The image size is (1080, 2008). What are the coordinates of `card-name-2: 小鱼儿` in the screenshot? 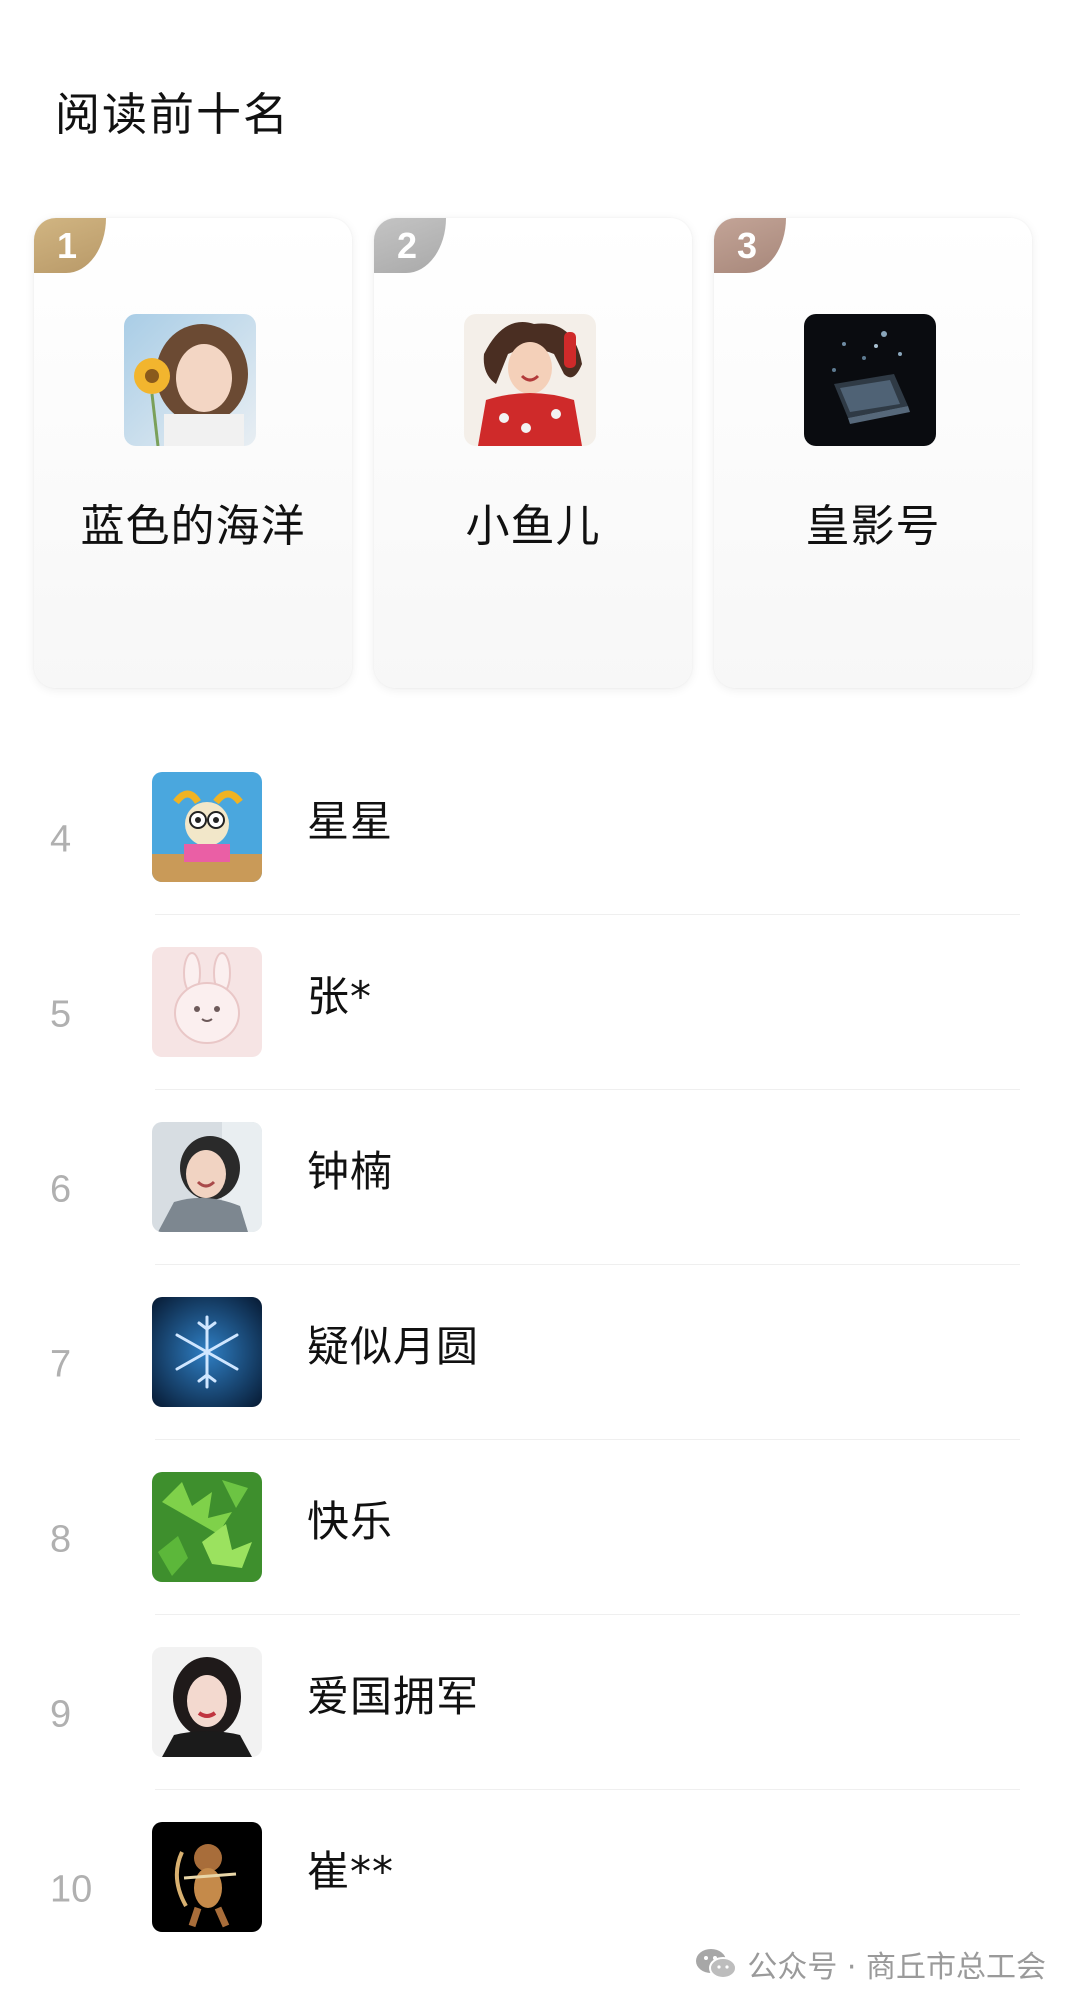 It's located at (533, 526).